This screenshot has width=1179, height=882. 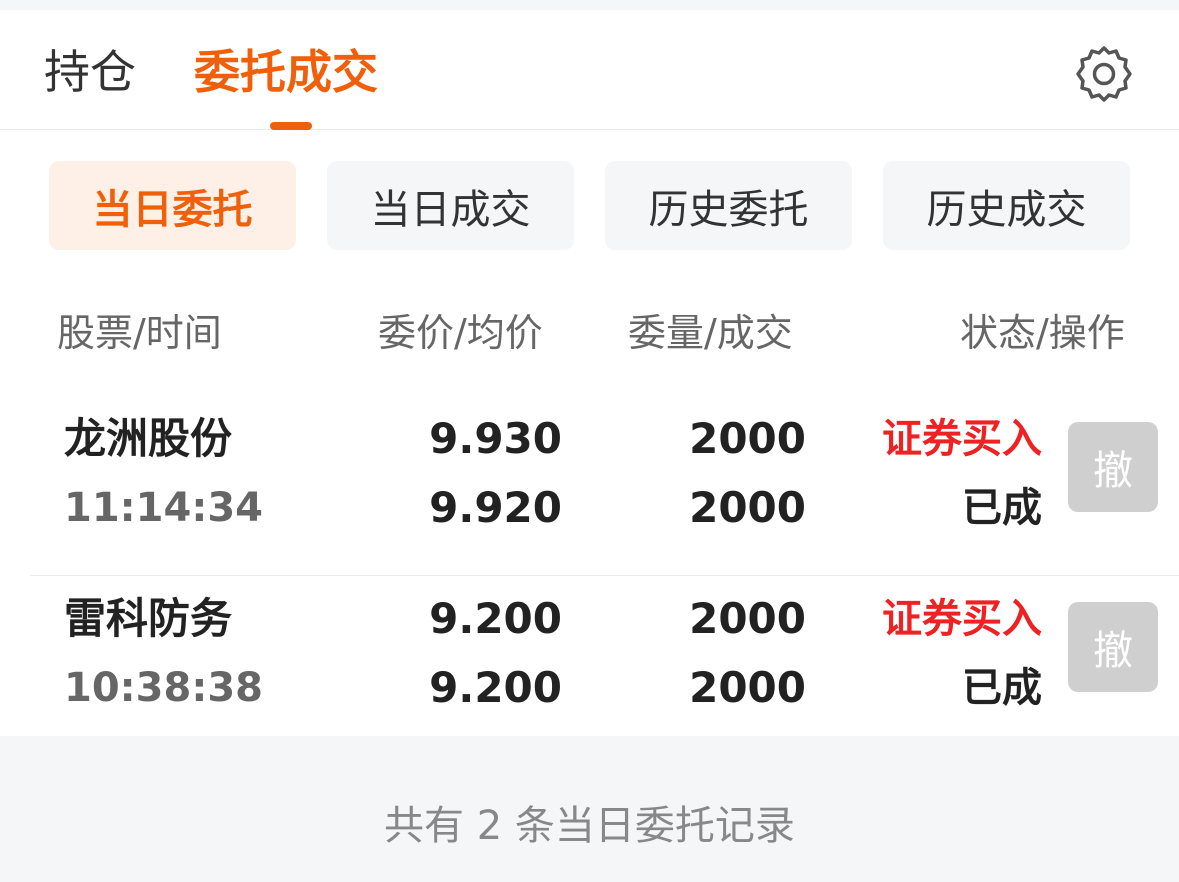 What do you see at coordinates (728, 205) in the screenshot?
I see `filter-history-orders: 历史委托` at bounding box center [728, 205].